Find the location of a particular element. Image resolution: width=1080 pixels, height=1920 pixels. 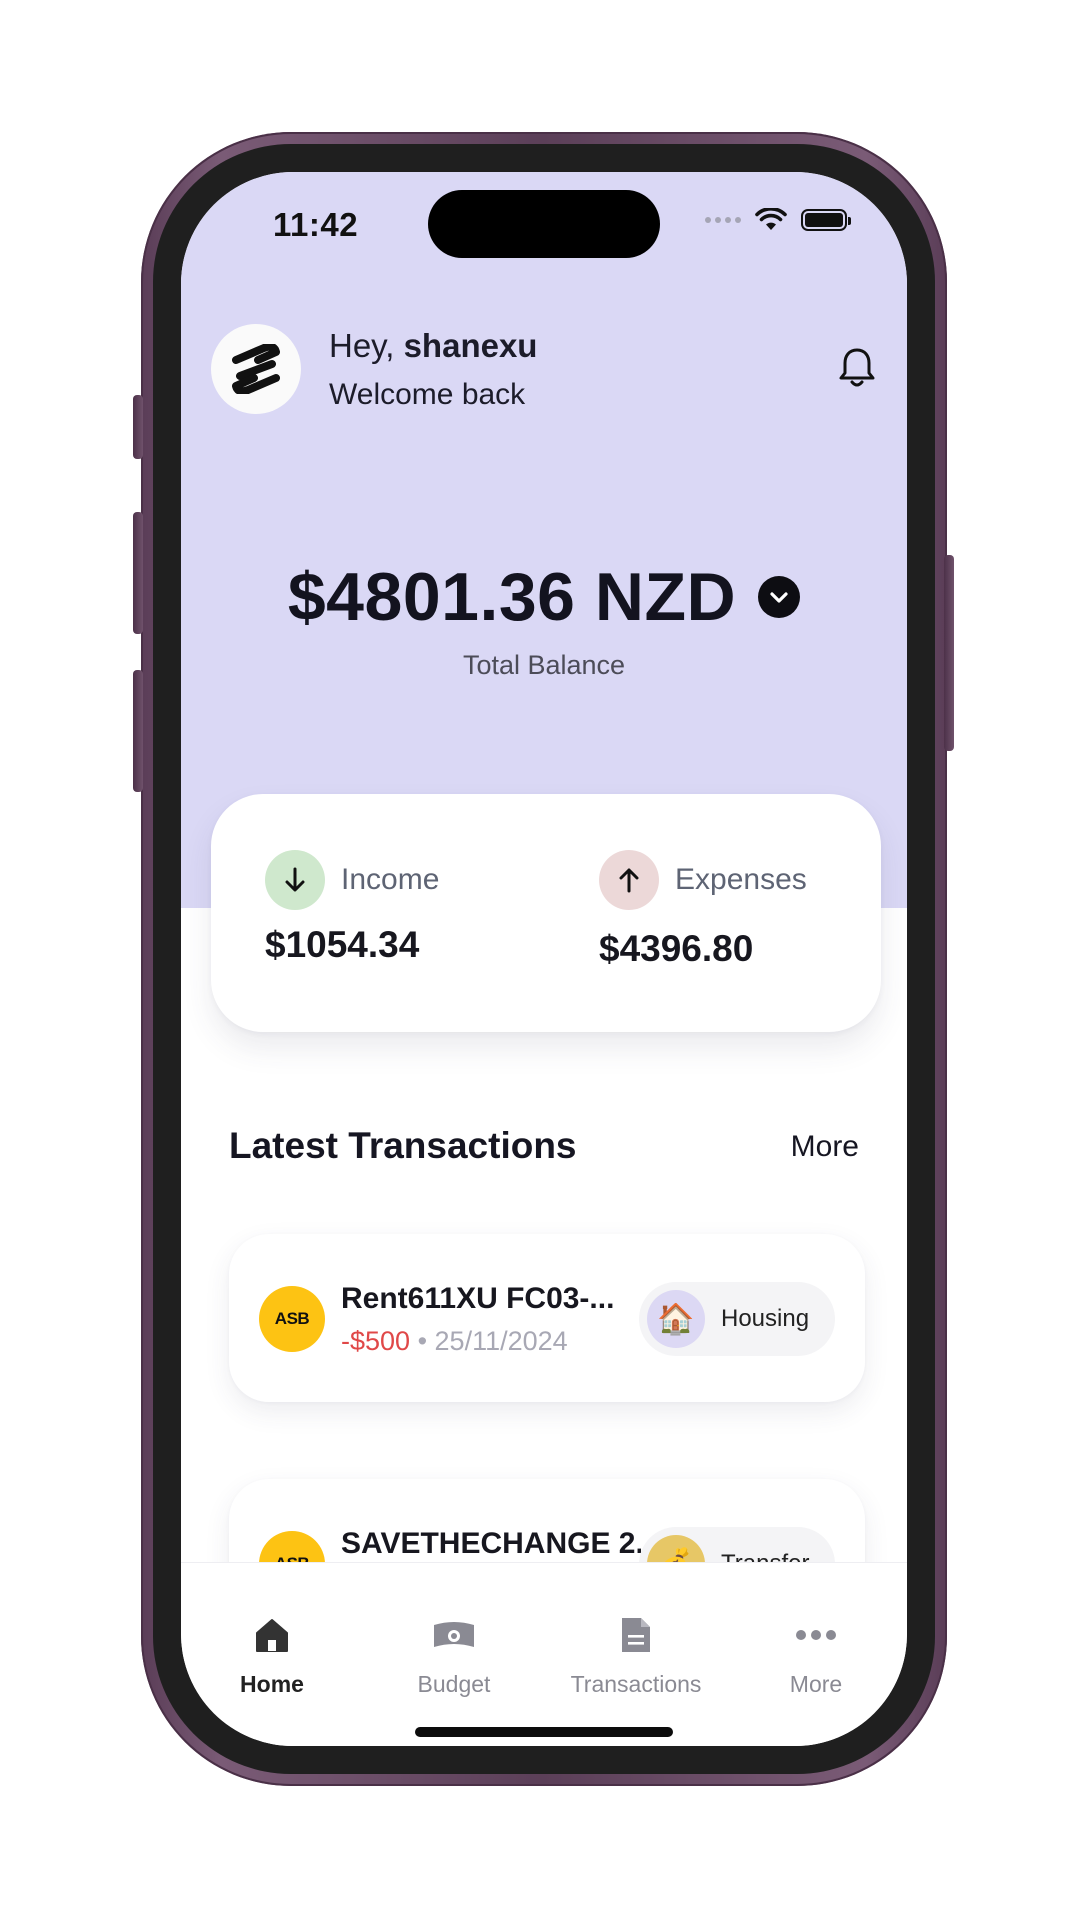

balance-row: $4801.36 NZD is located at coordinates (544, 597).